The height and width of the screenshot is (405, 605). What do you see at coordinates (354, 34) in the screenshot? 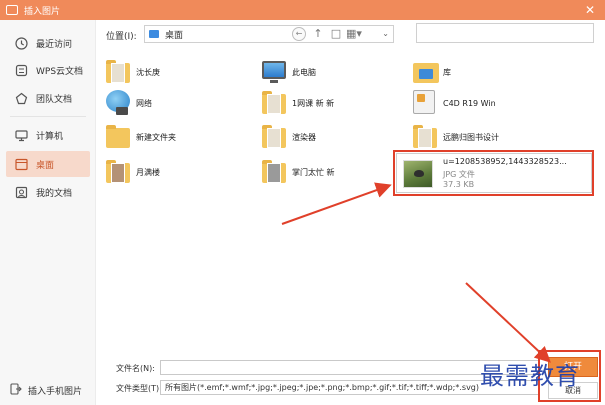
I see `view-menu-icon: ▦▾` at bounding box center [354, 34].